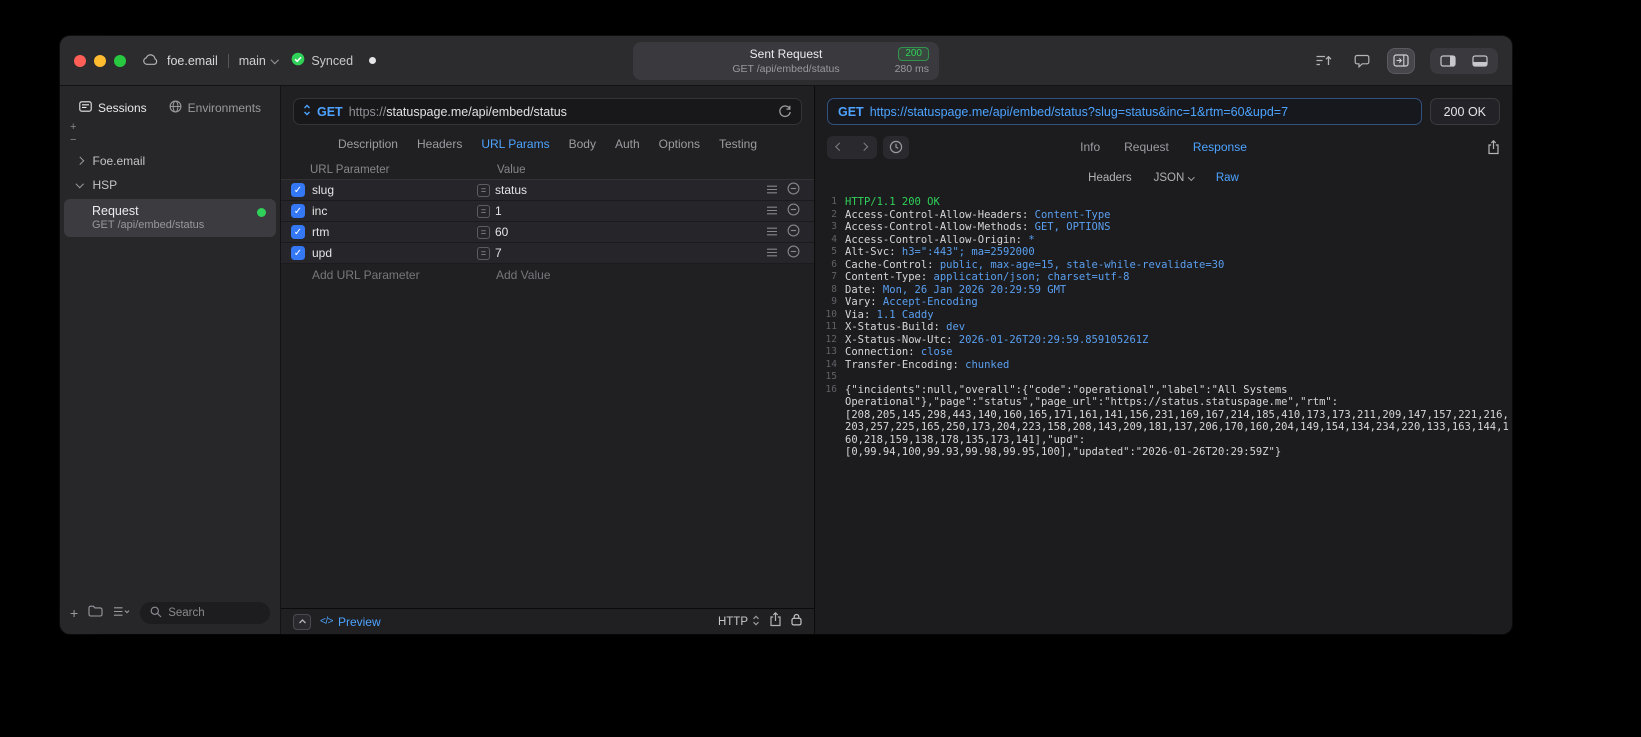  I want to click on response-view-json: JSON, so click(1174, 178).